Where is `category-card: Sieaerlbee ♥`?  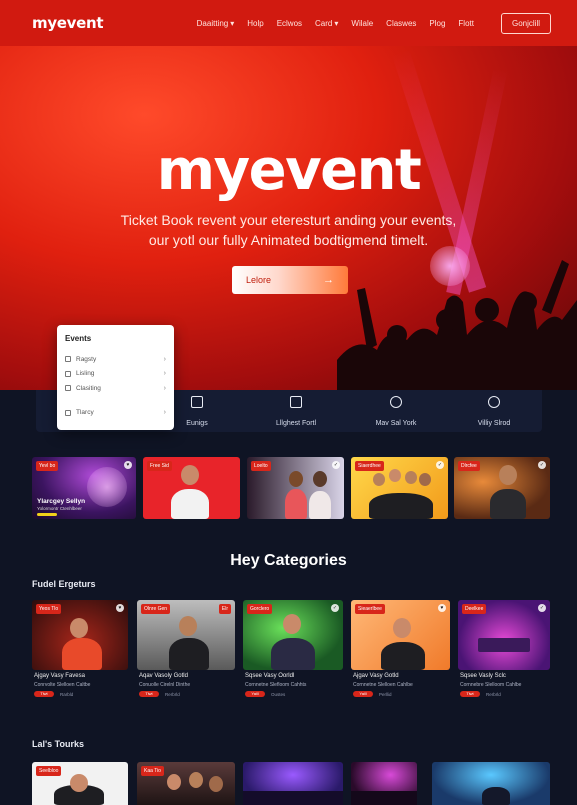
category-card: Sieaerlbee ♥ is located at coordinates (400, 635).